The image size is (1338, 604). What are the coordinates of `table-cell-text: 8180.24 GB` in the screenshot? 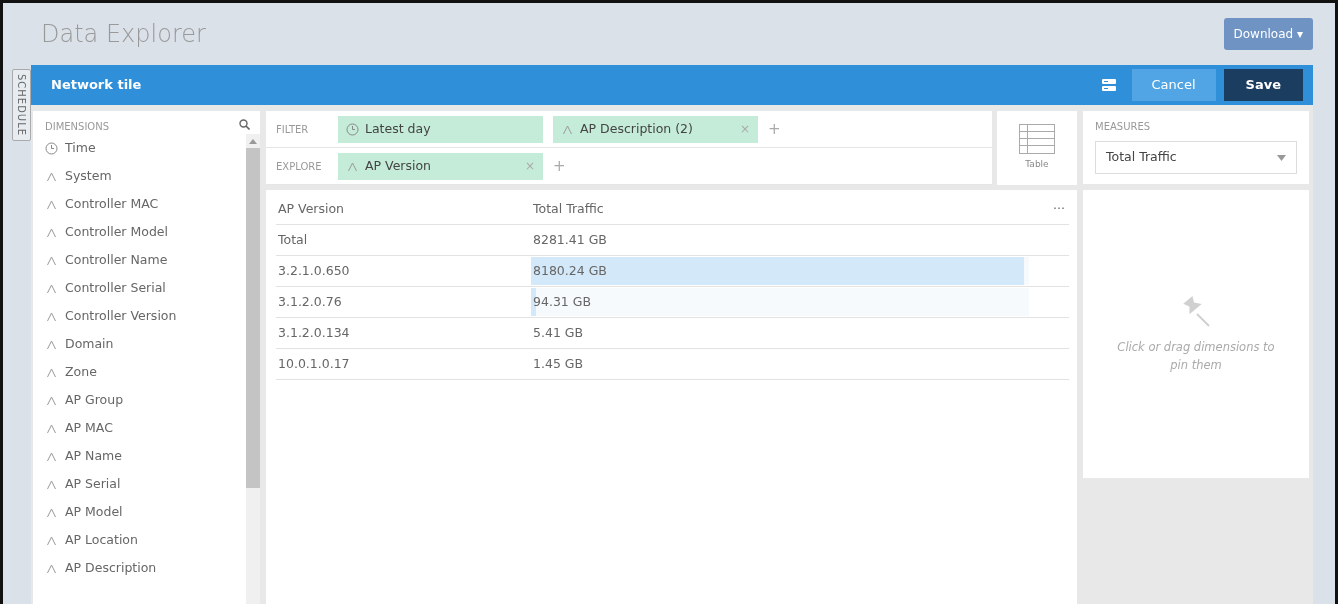 It's located at (569, 270).